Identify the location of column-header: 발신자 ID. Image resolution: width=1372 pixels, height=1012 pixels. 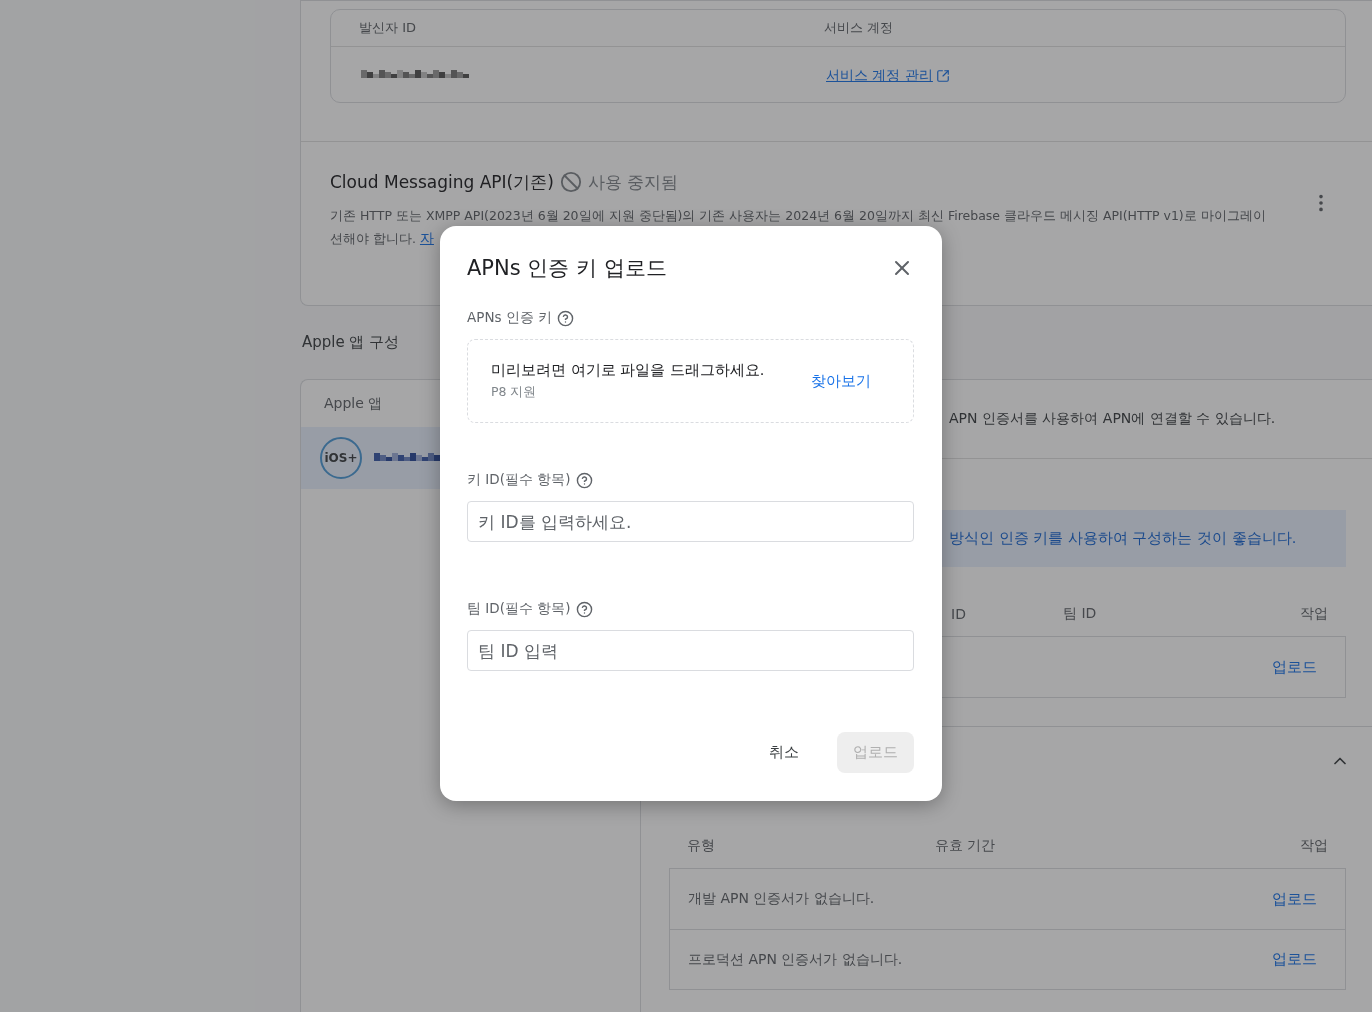
(388, 28).